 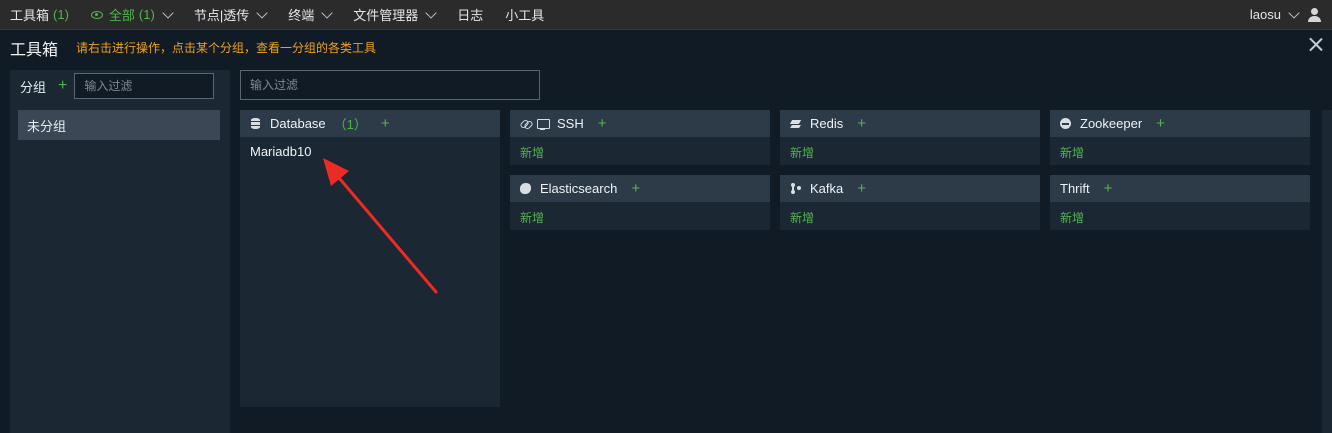 What do you see at coordinates (570, 123) in the screenshot?
I see `card-ssh-title: SSH` at bounding box center [570, 123].